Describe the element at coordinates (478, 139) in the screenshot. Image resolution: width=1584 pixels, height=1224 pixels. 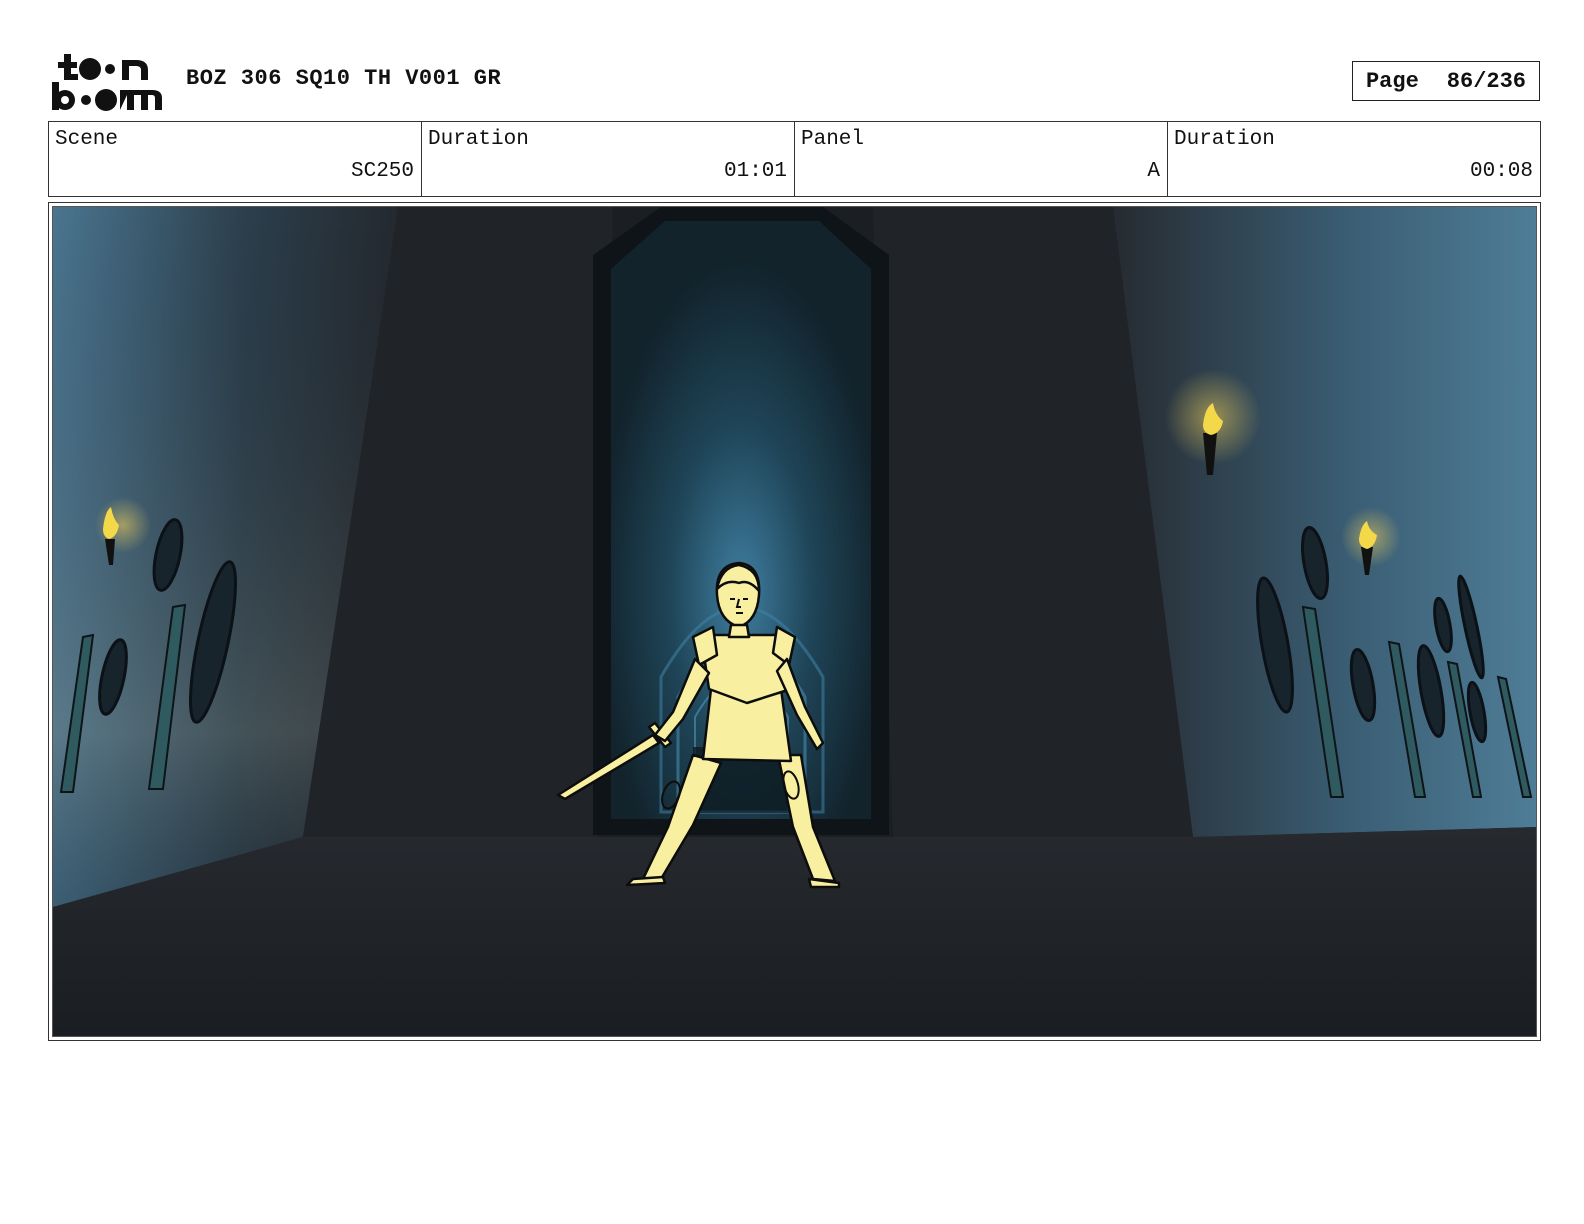
I see `scene-duration-label: Duration` at that location.